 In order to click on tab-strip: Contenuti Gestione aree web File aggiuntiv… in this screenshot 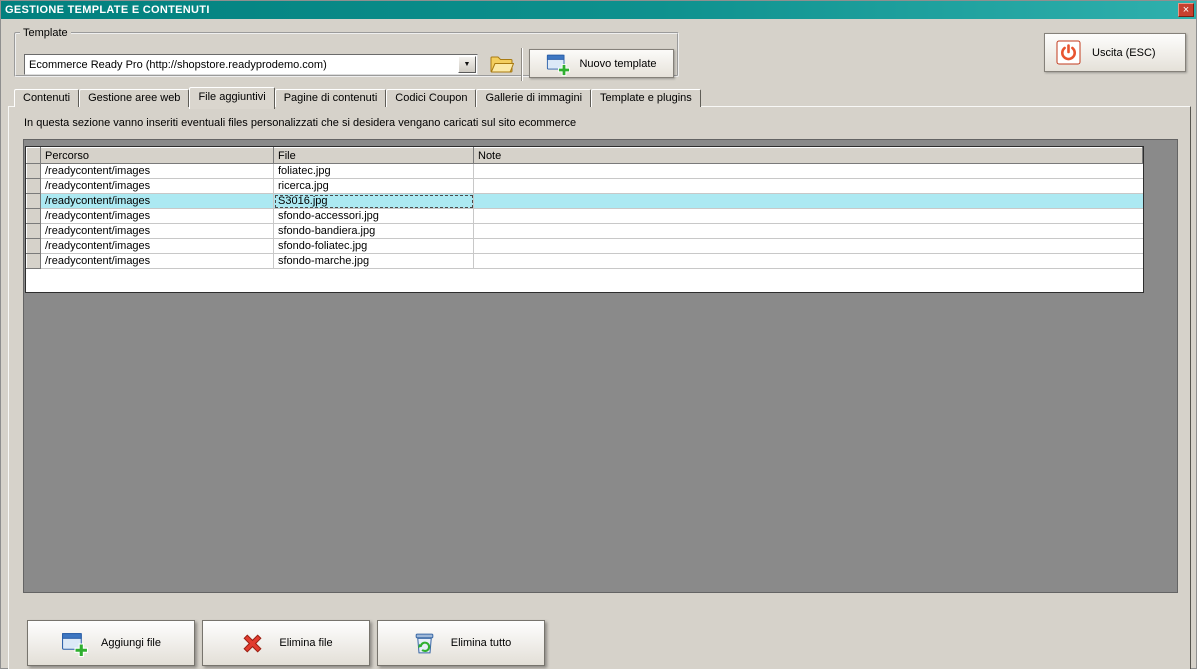, I will do `click(357, 97)`.